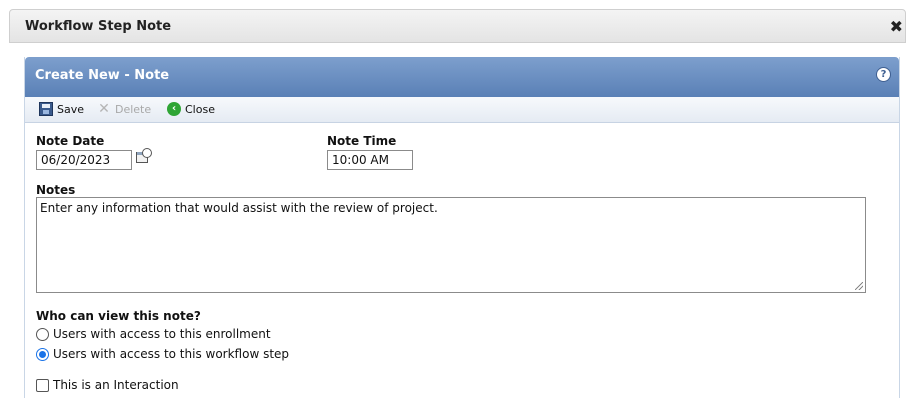  Describe the element at coordinates (46, 109) in the screenshot. I see `save-icon` at that location.